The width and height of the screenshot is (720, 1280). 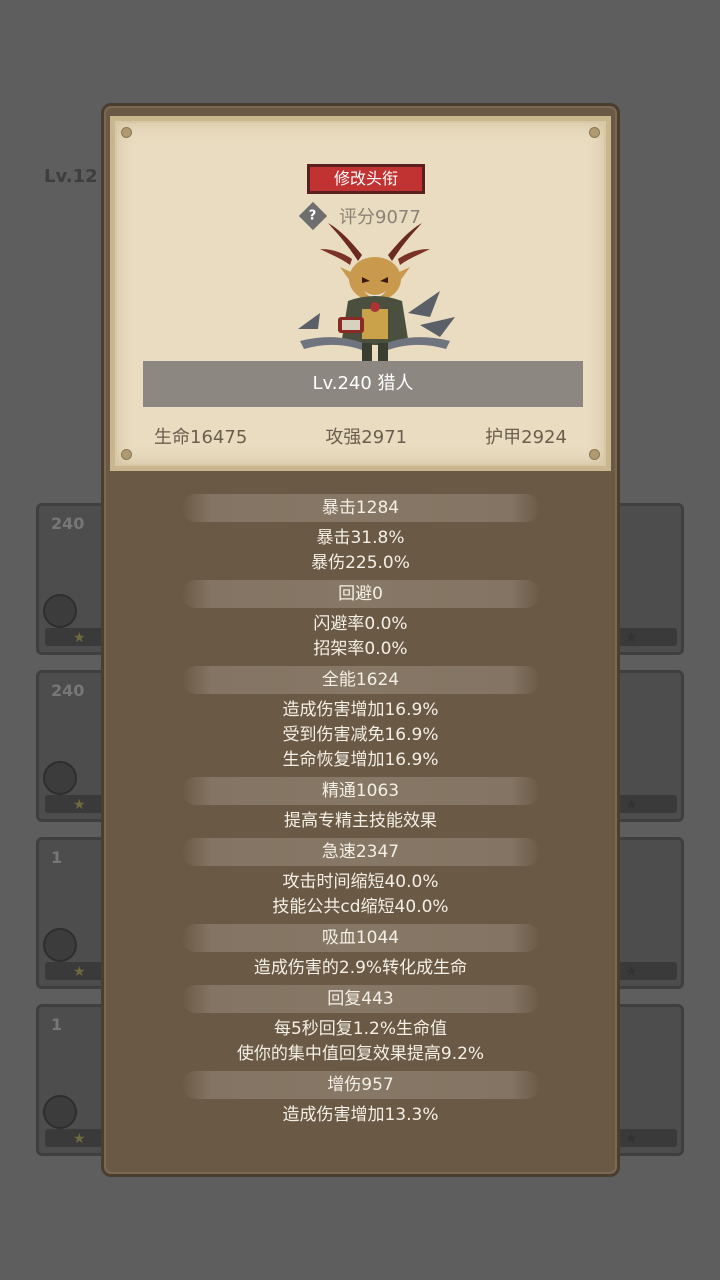 I want to click on stat-section-header: 吸血1044, so click(x=360, y=938).